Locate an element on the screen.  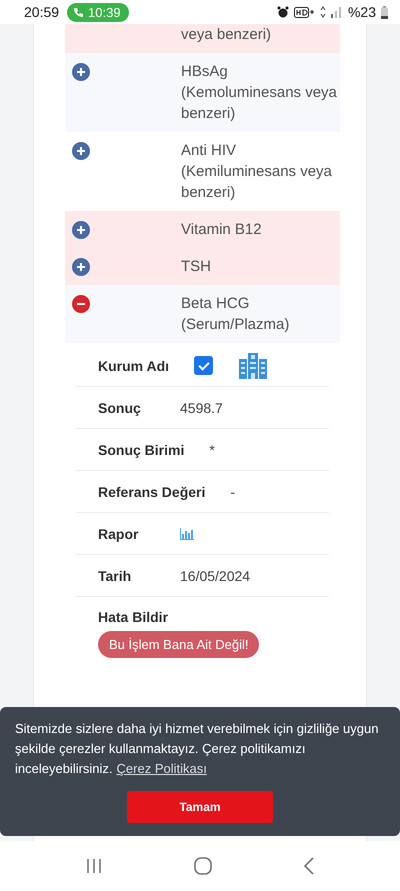
test-row: TSH is located at coordinates (202, 266).